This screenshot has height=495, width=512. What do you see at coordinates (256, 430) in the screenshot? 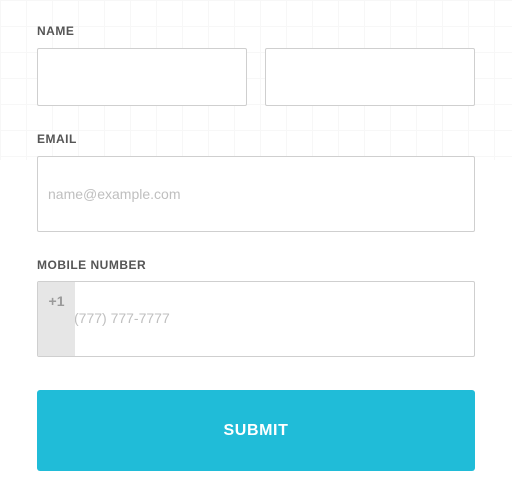
I see `submit-button: SUBMIT` at bounding box center [256, 430].